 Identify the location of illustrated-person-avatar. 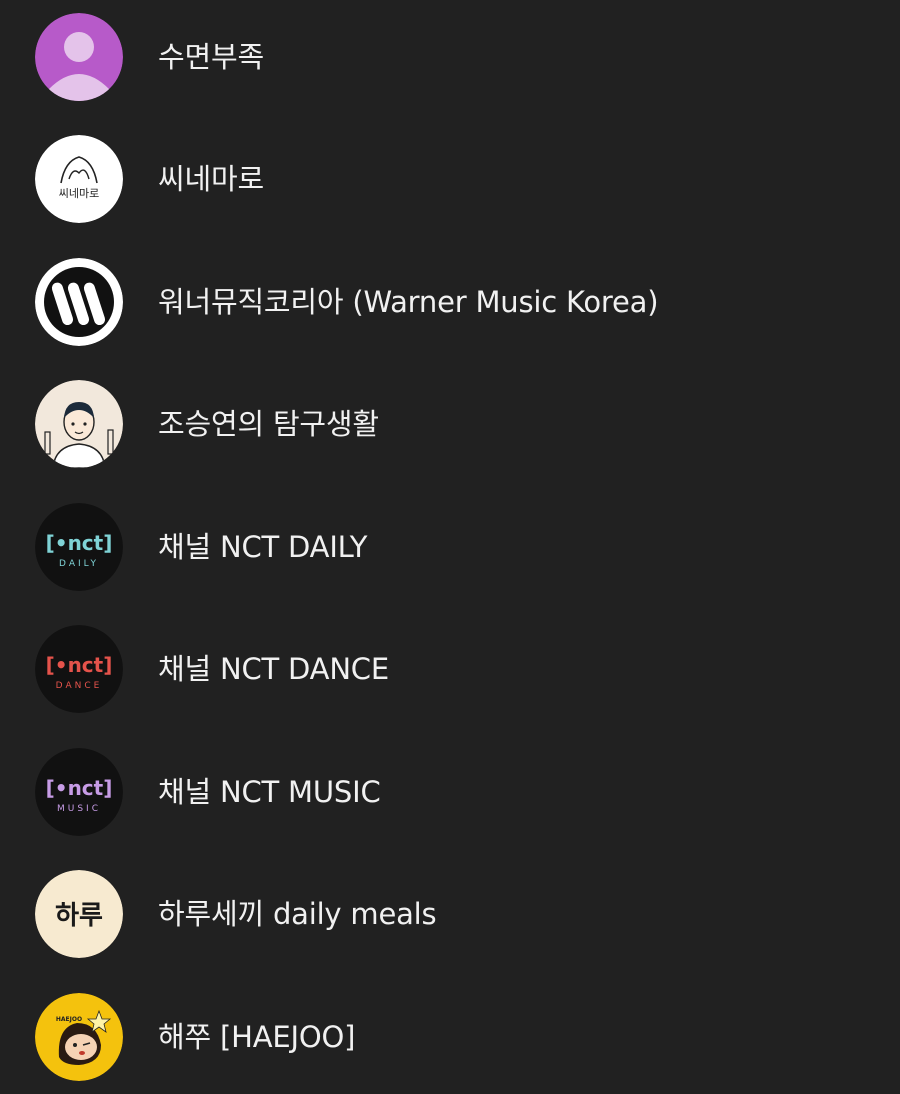
(79, 424).